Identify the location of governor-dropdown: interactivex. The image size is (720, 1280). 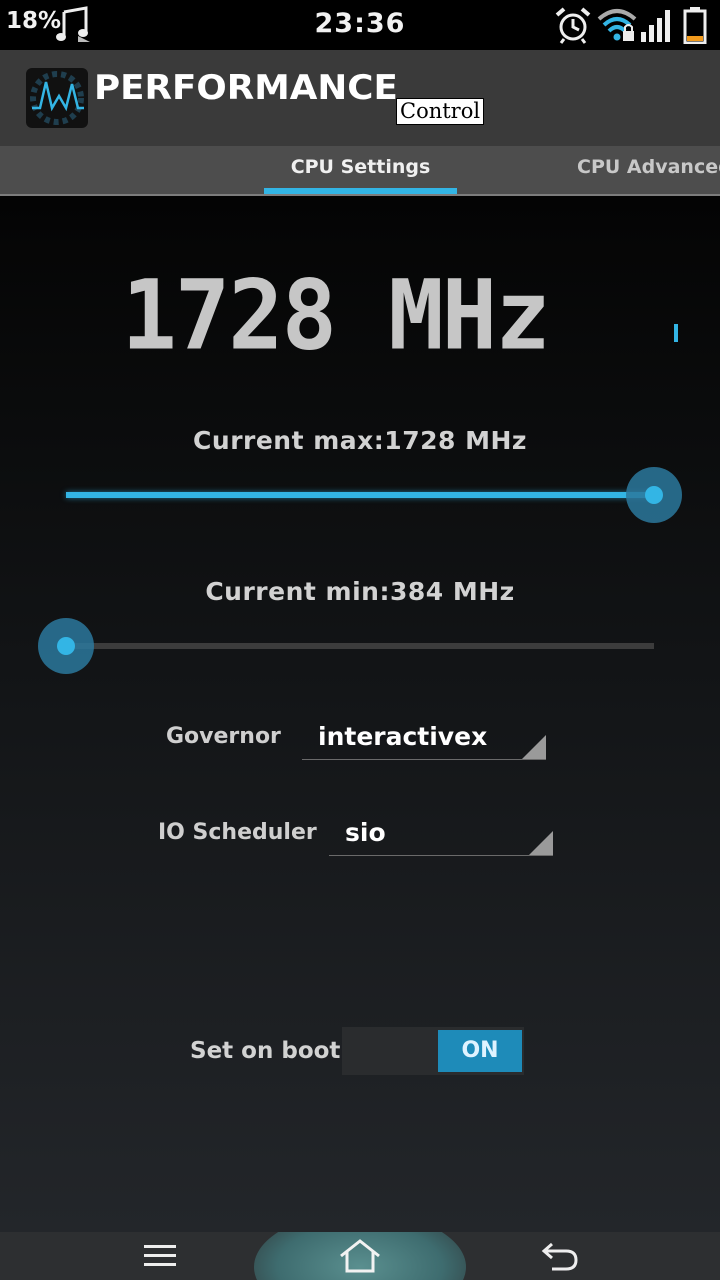
(424, 738).